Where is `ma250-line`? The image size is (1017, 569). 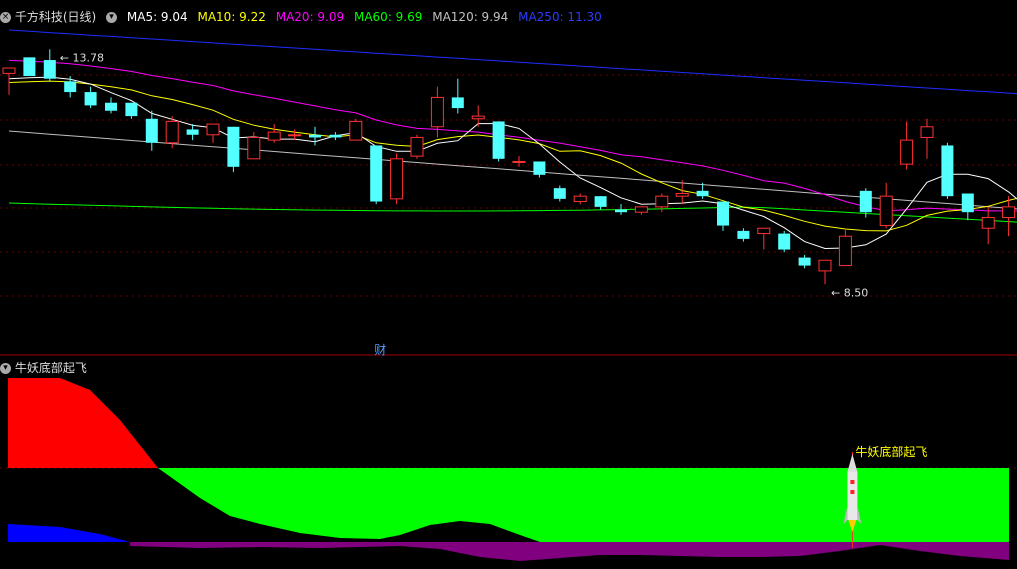 ma250-line is located at coordinates (512, 62).